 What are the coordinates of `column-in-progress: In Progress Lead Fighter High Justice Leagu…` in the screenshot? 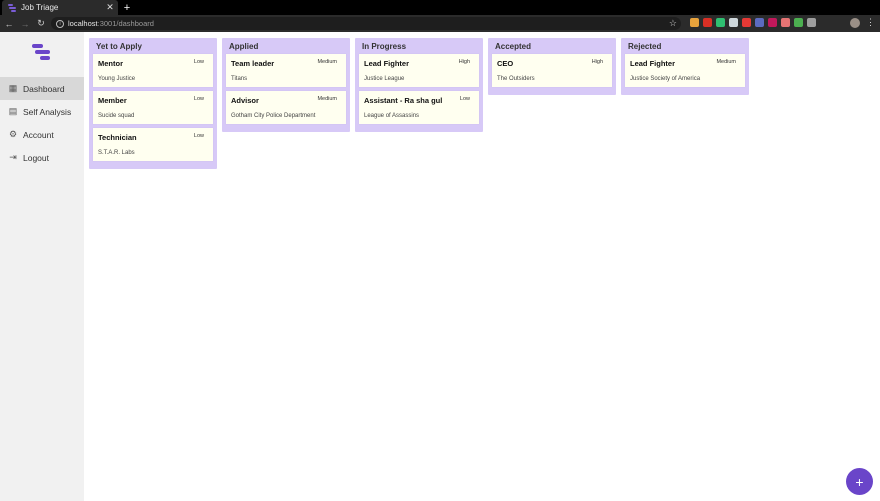 It's located at (419, 85).